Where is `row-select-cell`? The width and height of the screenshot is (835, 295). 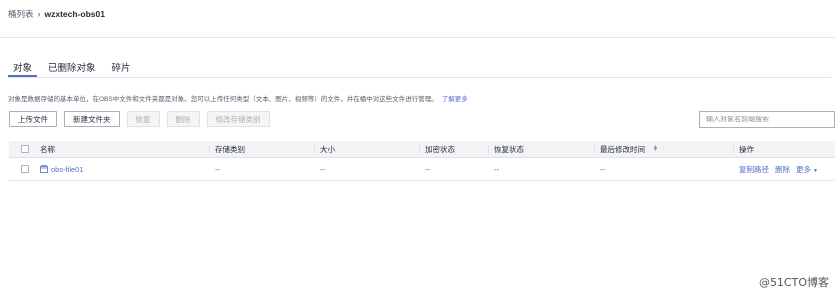
row-select-cell is located at coordinates (24, 169).